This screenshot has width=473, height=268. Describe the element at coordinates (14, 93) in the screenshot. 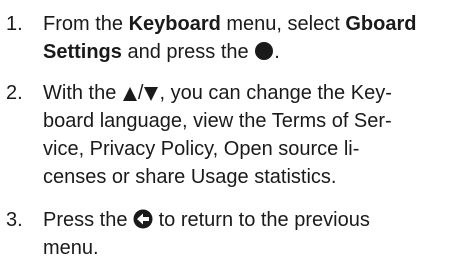

I see `step-number: 2.` at that location.